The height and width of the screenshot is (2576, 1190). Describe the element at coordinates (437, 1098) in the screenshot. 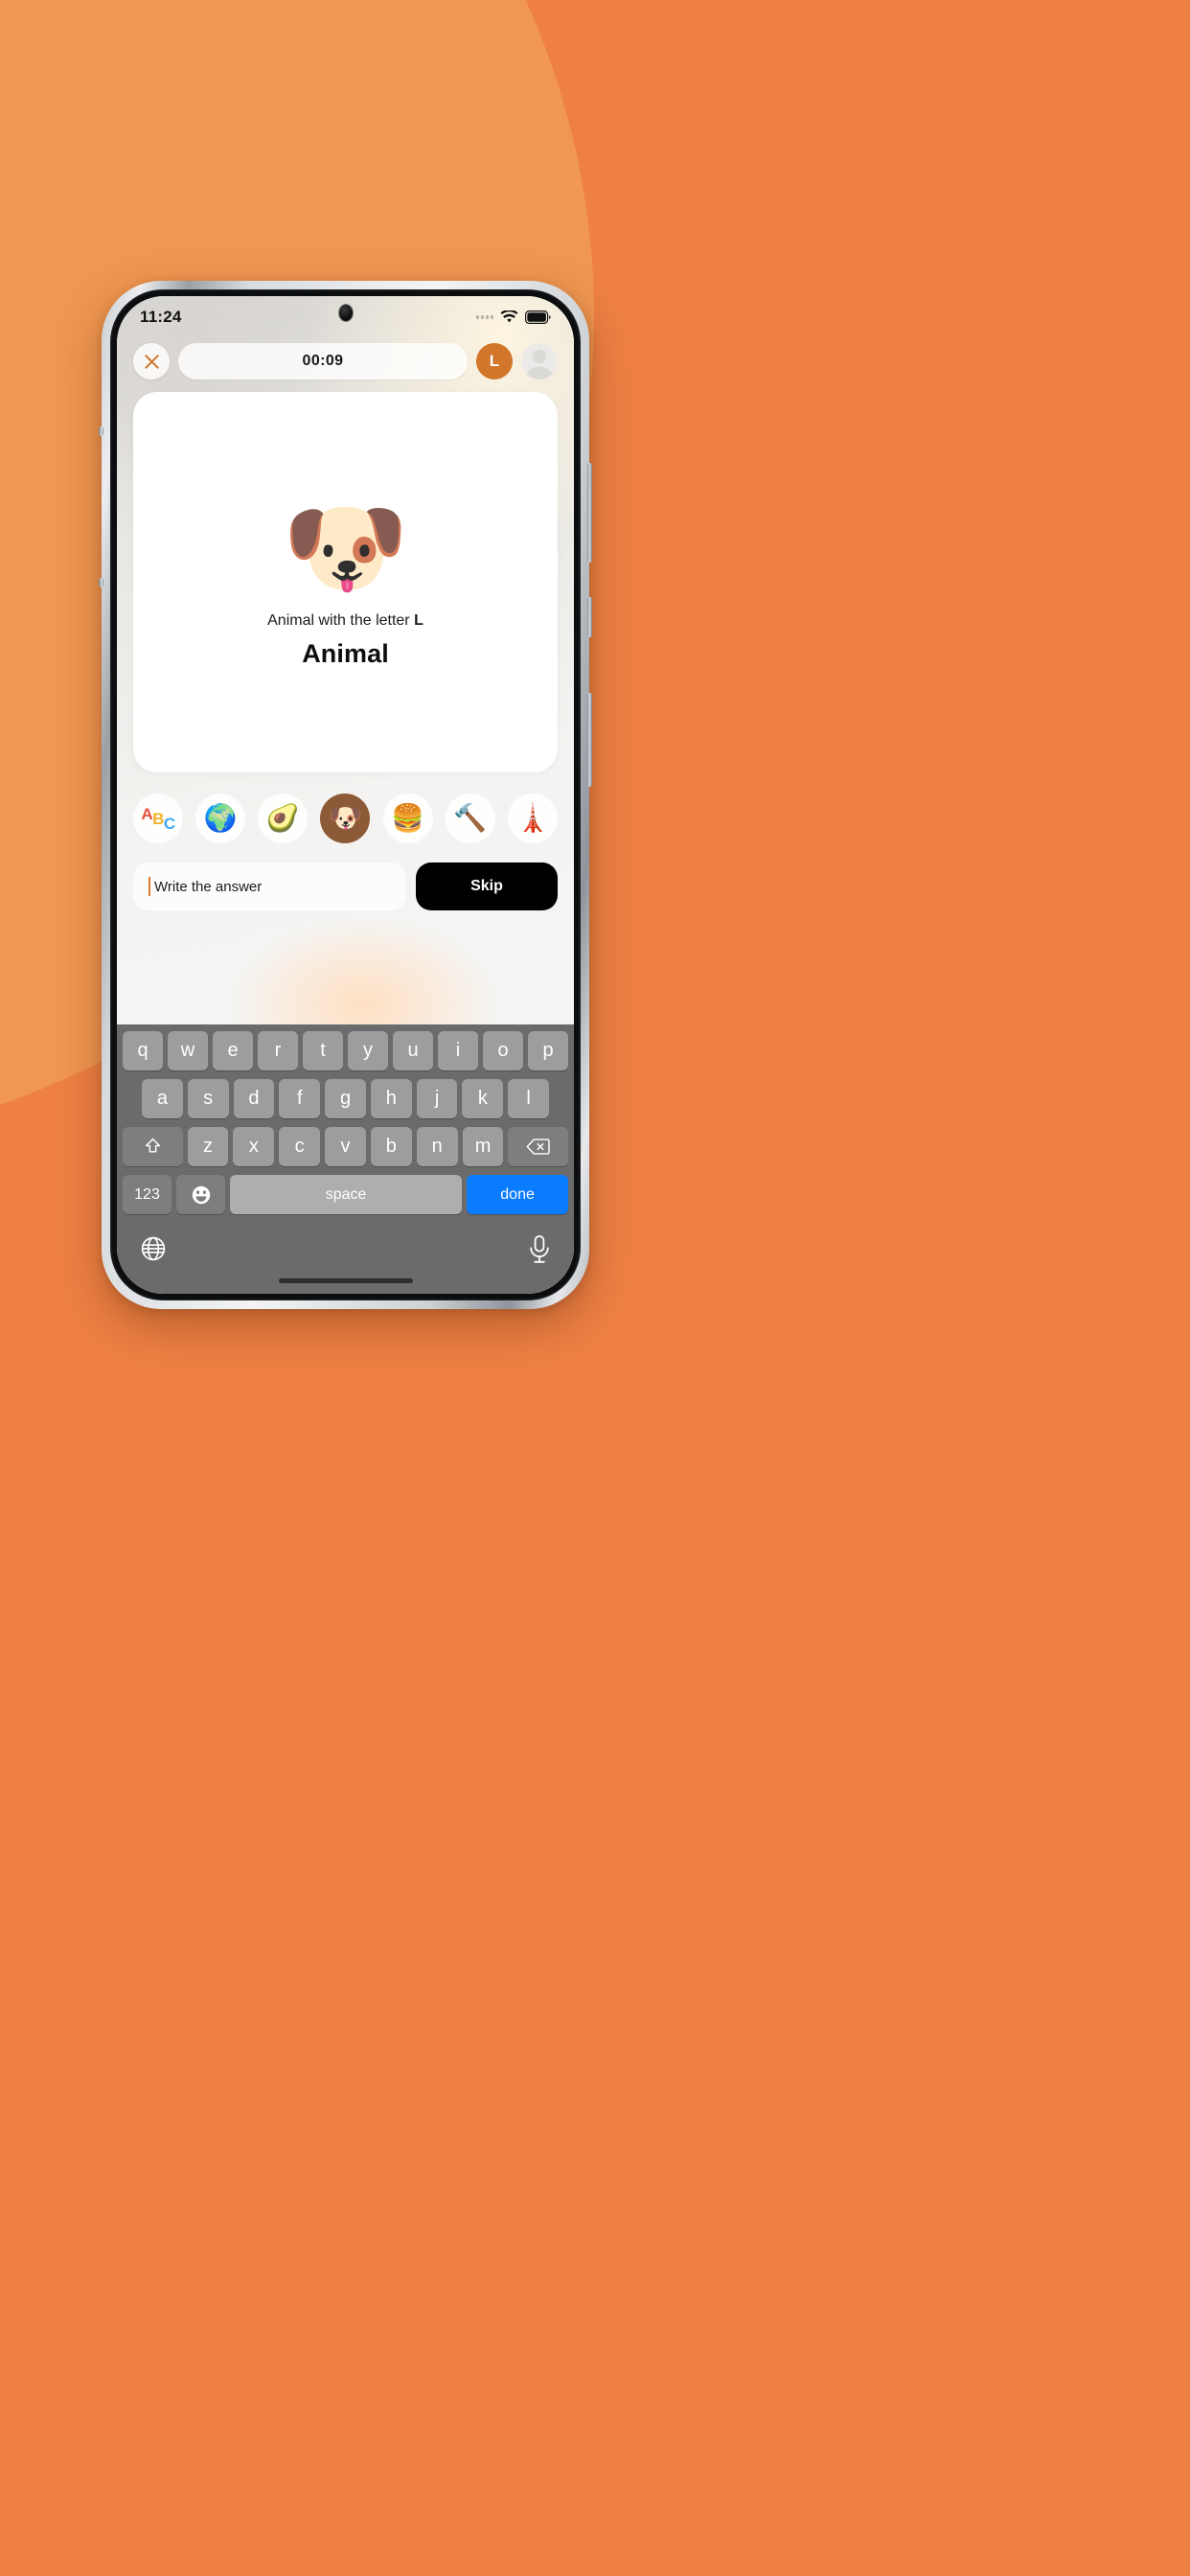

I see `key-j: j` at that location.